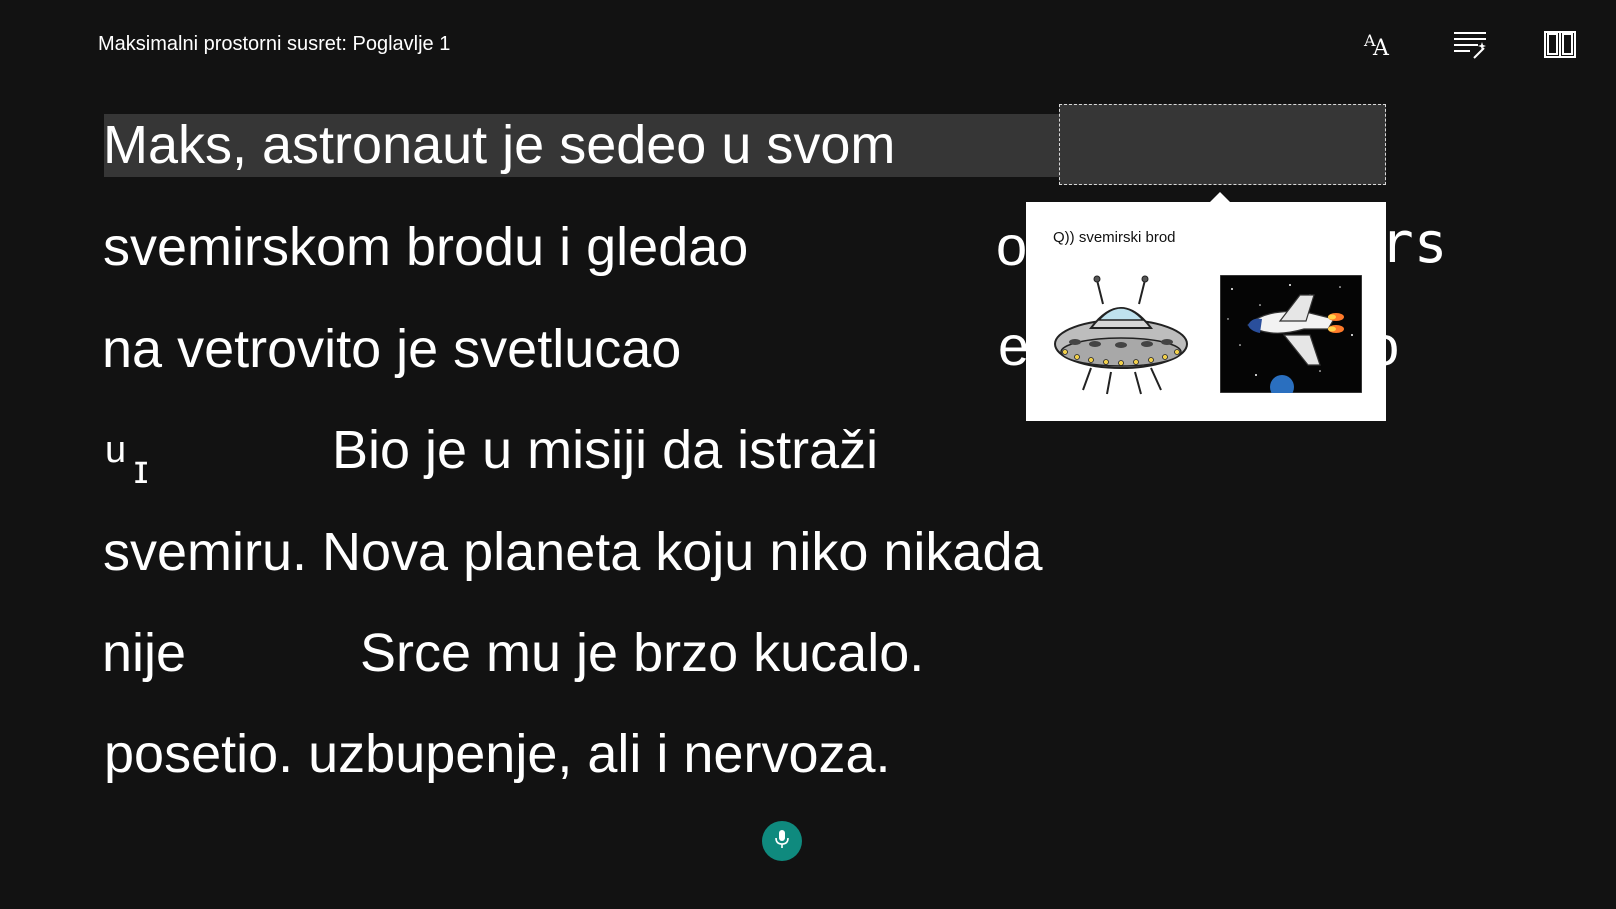  I want to click on microphone-icon, so click(782, 841).